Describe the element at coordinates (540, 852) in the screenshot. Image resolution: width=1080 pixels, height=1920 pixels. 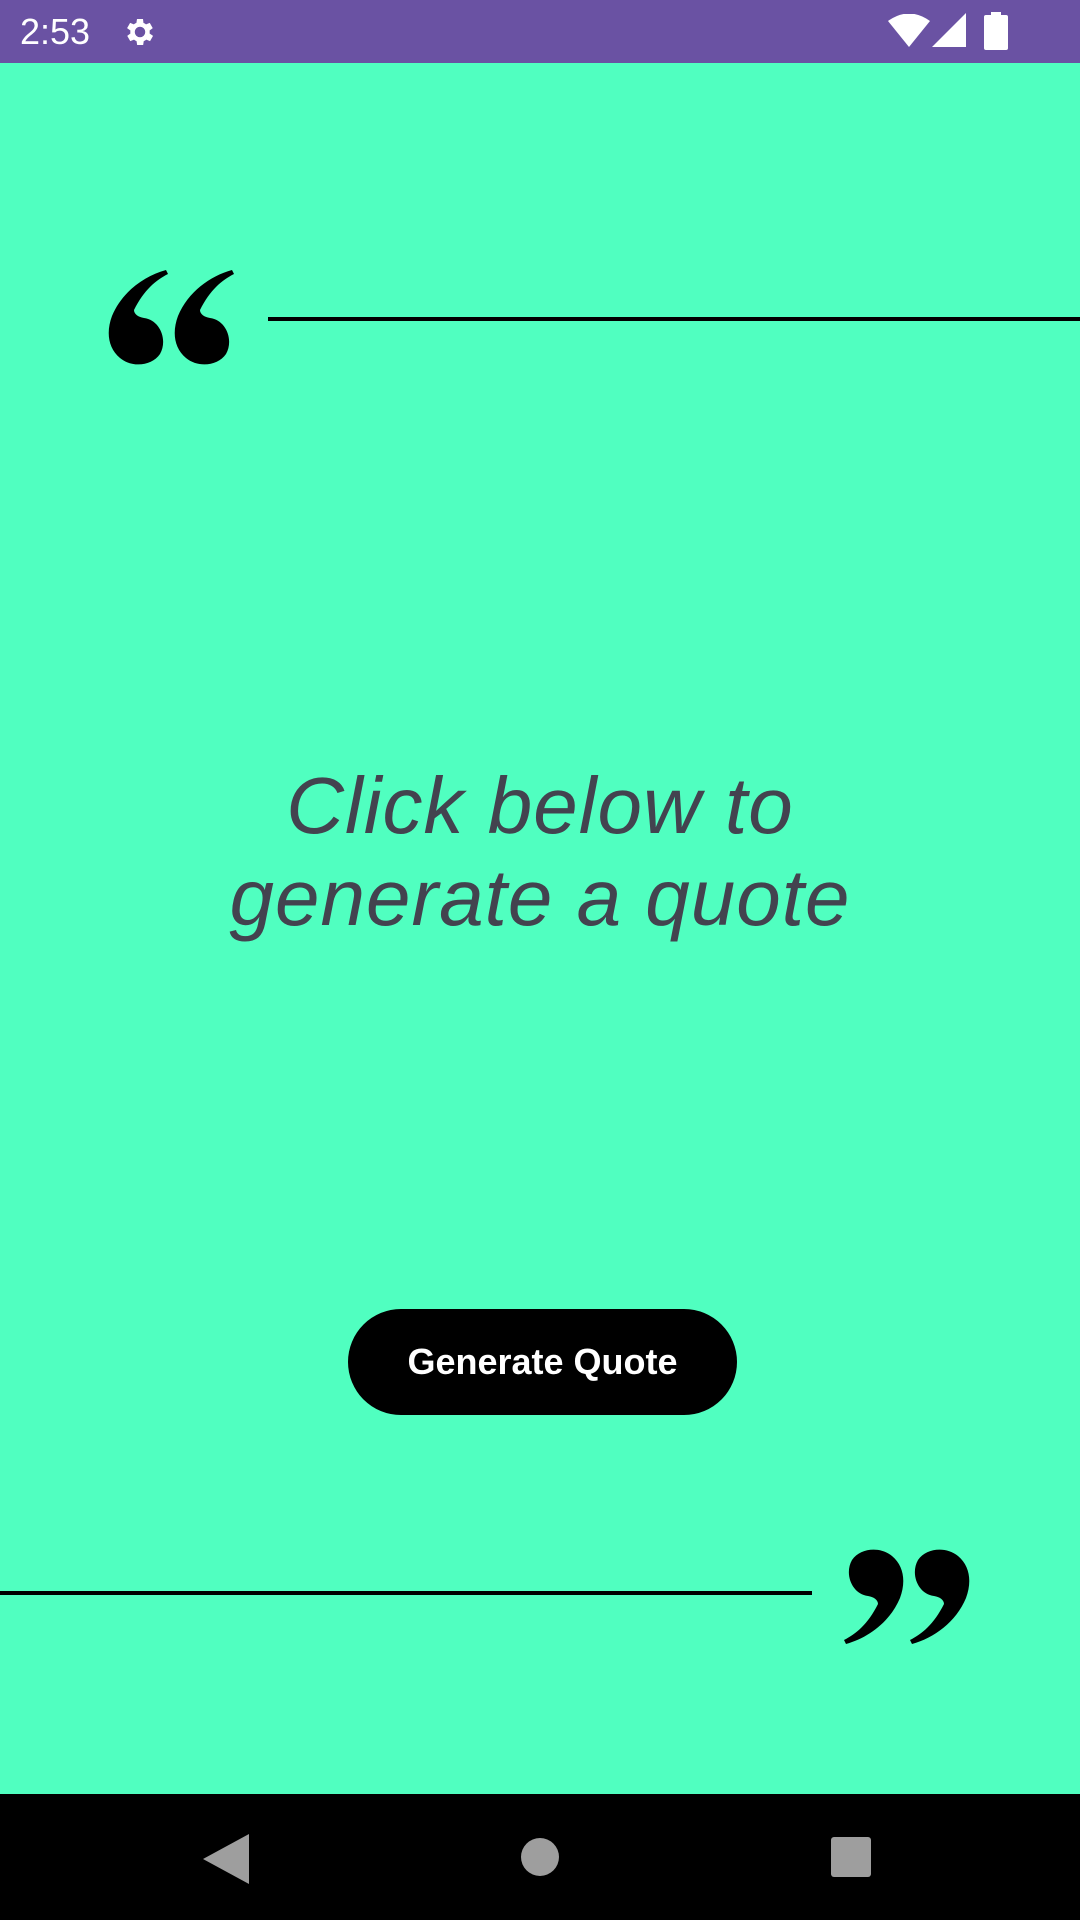
I see `quote-text: Click below to generate a quote` at that location.